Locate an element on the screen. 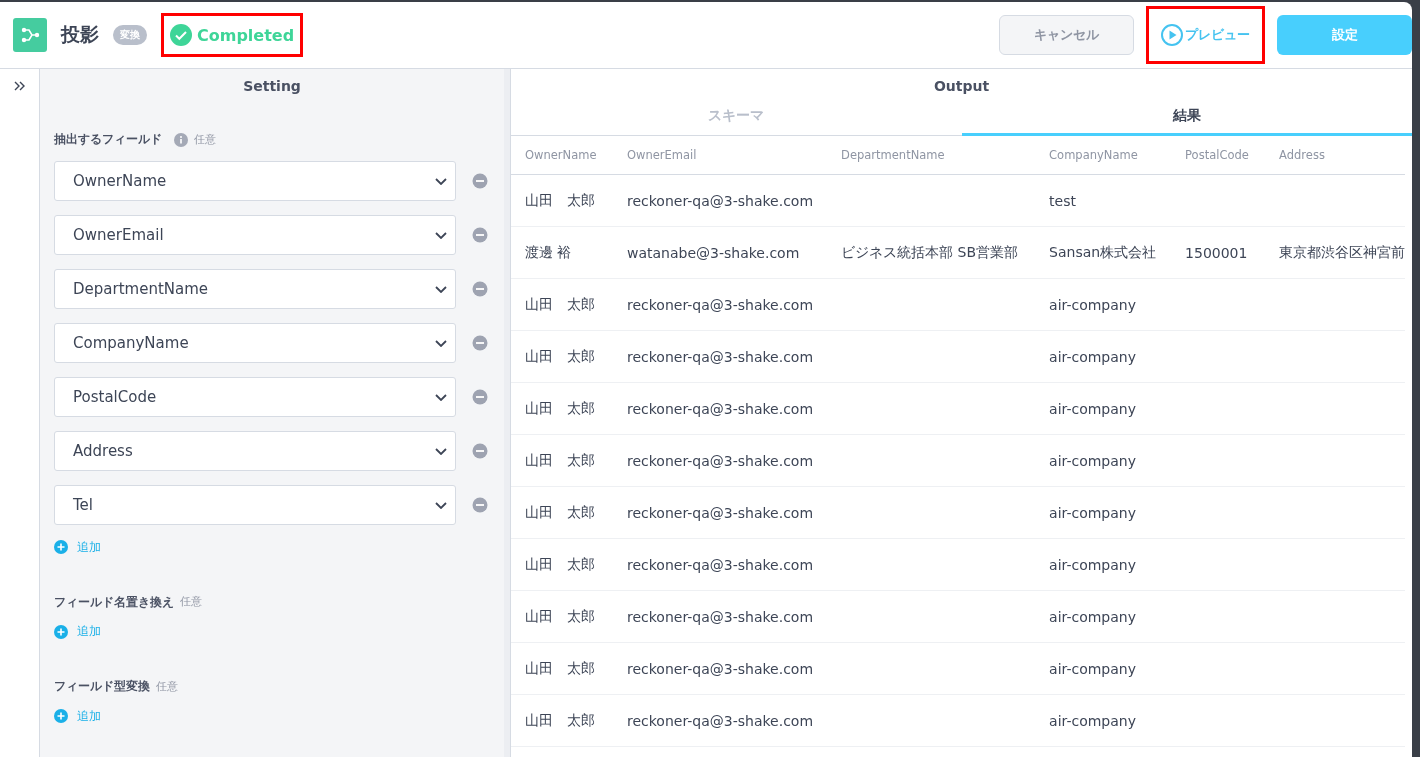 Image resolution: width=1420 pixels, height=757 pixels. table-cell: test is located at coordinates (1062, 200).